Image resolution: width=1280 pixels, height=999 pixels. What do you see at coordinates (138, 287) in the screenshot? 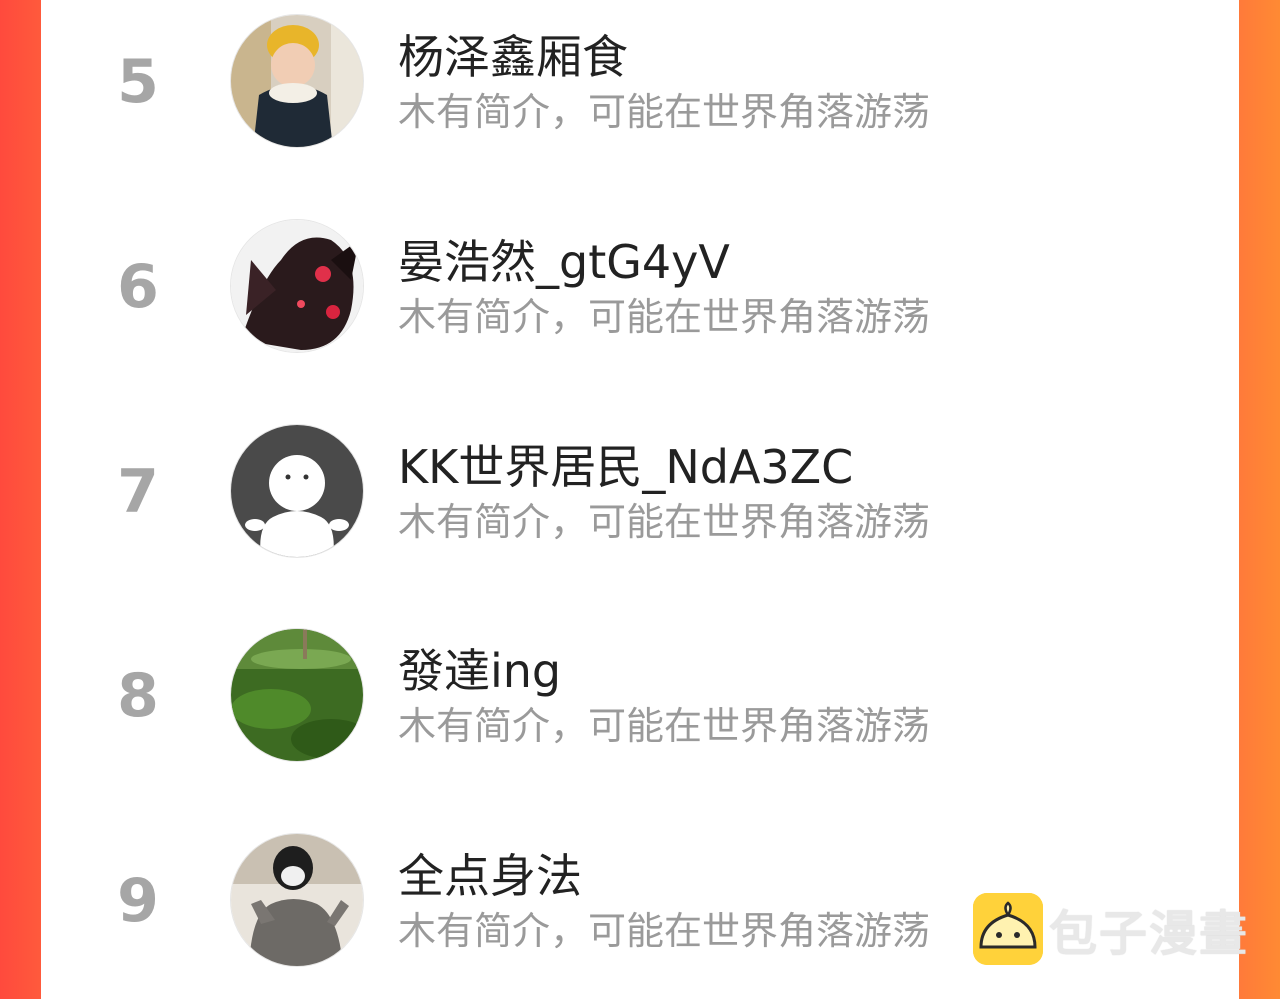
I see `rank-number: 6` at bounding box center [138, 287].